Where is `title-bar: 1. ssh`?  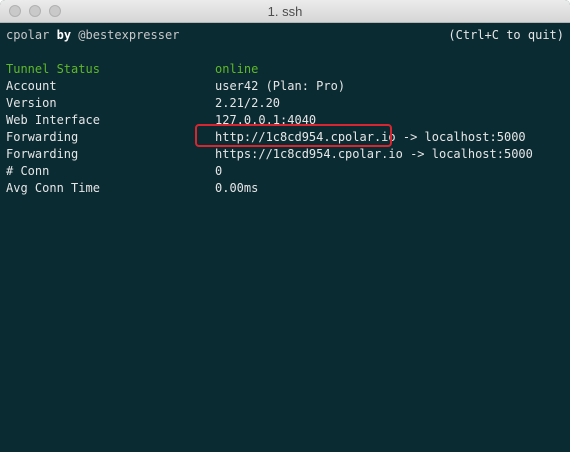 title-bar: 1. ssh is located at coordinates (285, 11).